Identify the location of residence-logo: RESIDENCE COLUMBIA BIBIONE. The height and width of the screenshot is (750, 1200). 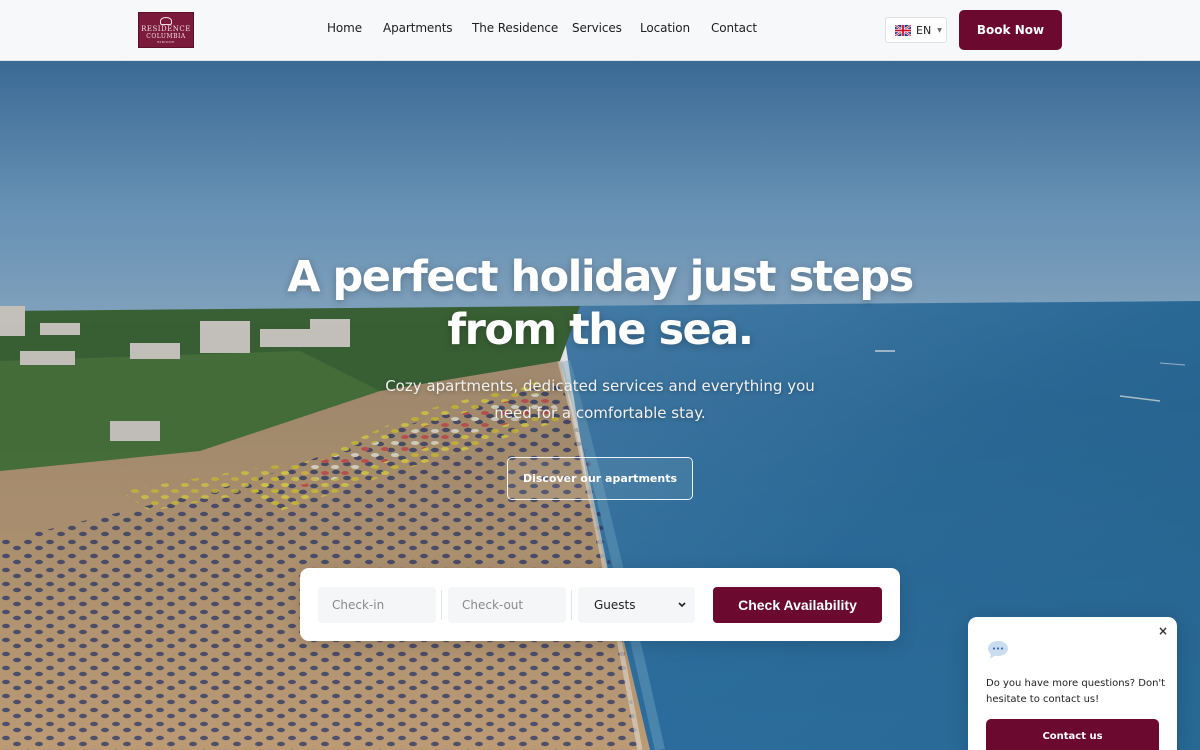
(166, 30).